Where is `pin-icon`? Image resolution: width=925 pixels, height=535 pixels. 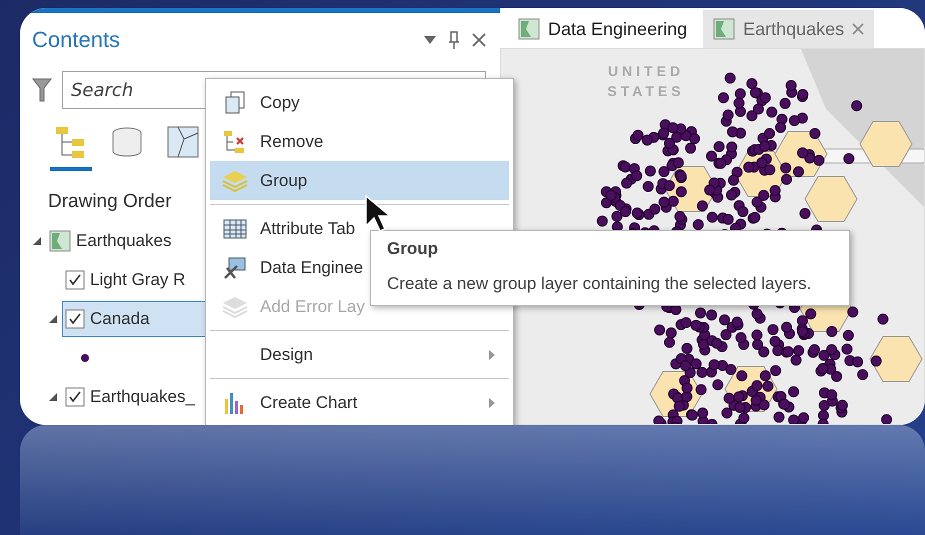
pin-icon is located at coordinates (454, 40).